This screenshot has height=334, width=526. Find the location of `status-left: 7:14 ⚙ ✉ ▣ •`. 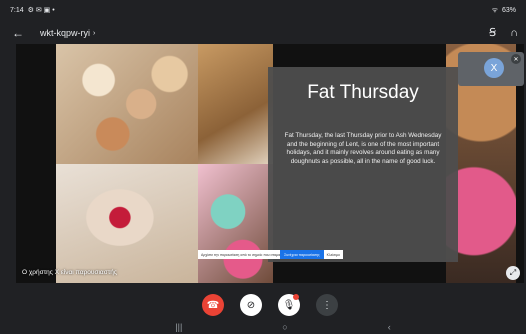

status-left: 7:14 ⚙ ✉ ▣ • is located at coordinates (32, 10).